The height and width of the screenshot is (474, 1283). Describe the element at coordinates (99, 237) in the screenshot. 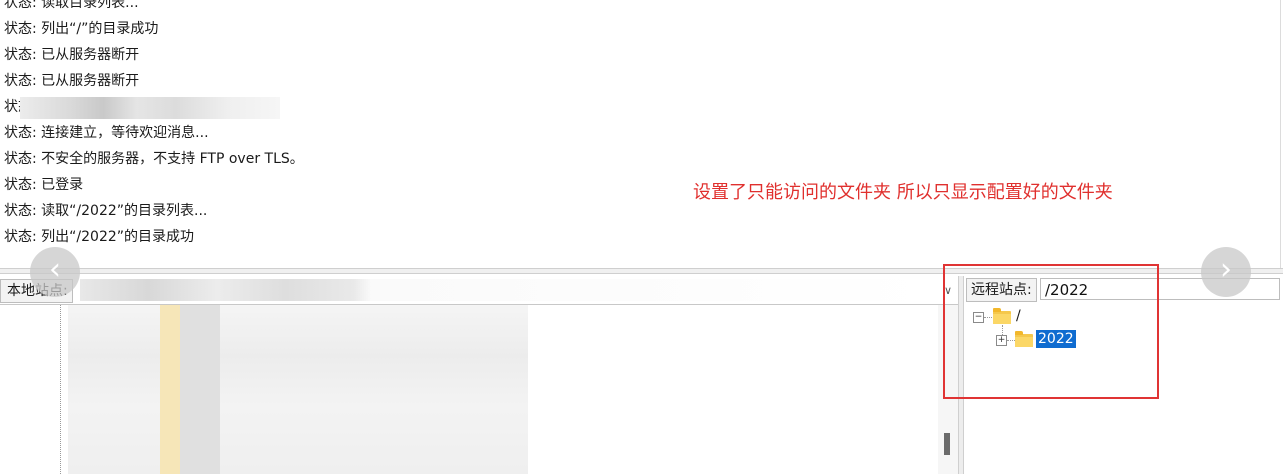

I see `log-line: 状态: 列出“/2022”的目录成功` at that location.